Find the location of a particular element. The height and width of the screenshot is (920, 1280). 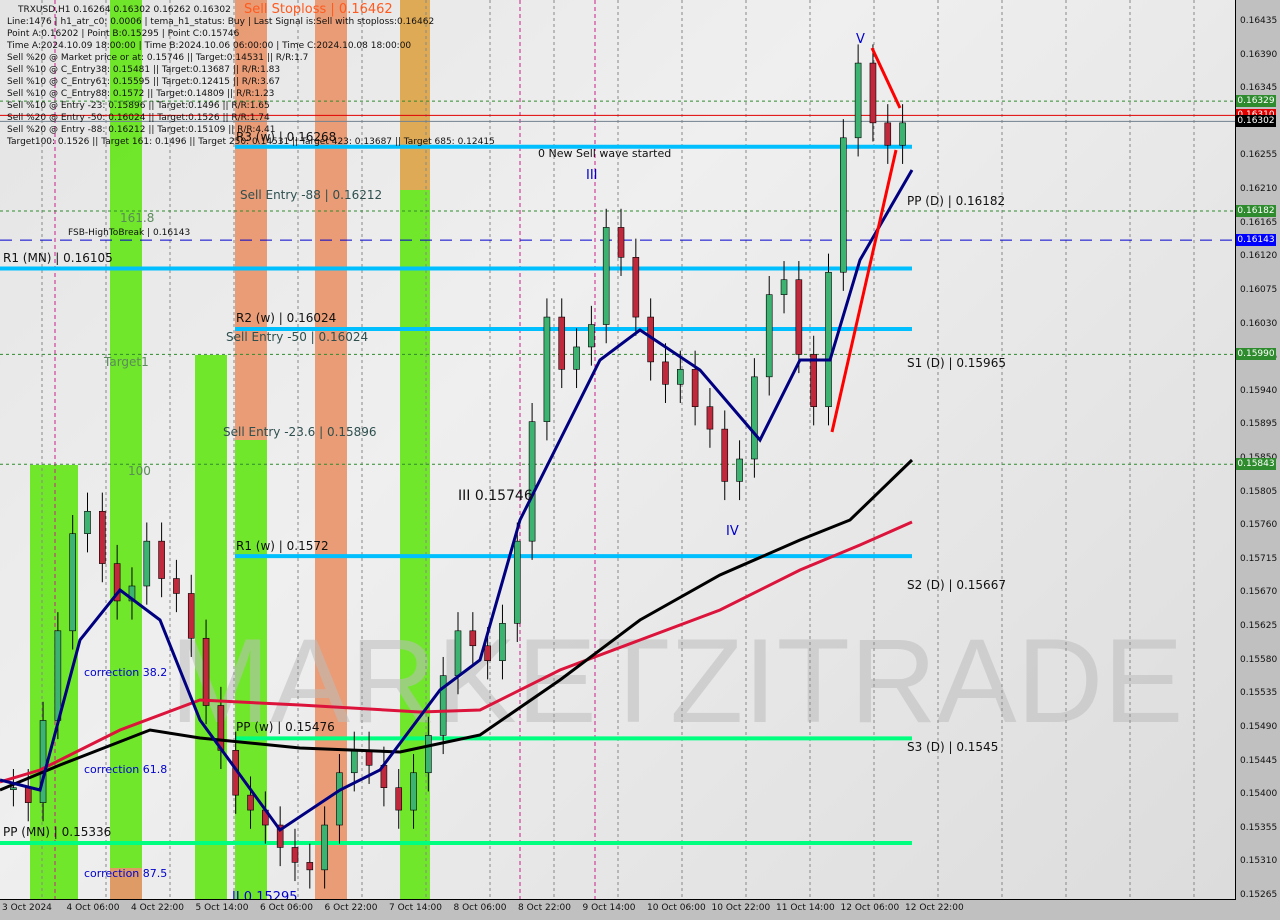

r1-weekly-label: R1 (w) | 0.1572 is located at coordinates (282, 546).